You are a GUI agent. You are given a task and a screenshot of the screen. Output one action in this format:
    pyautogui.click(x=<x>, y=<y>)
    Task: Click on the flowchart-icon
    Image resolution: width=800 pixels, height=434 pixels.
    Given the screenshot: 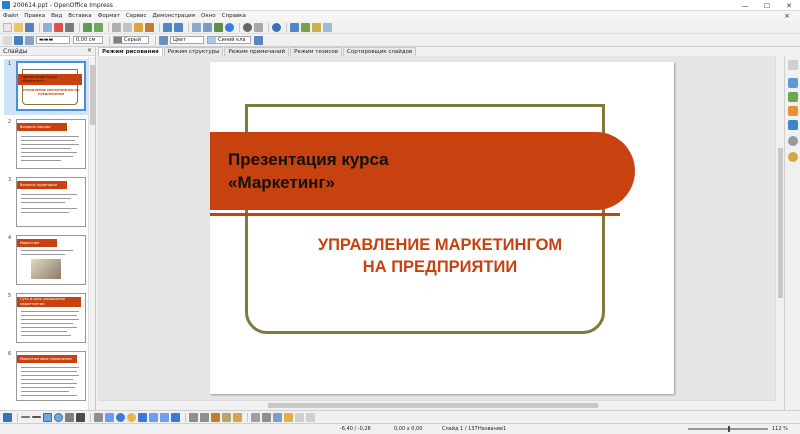 What is the action you would take?
    pyautogui.click(x=153, y=417)
    